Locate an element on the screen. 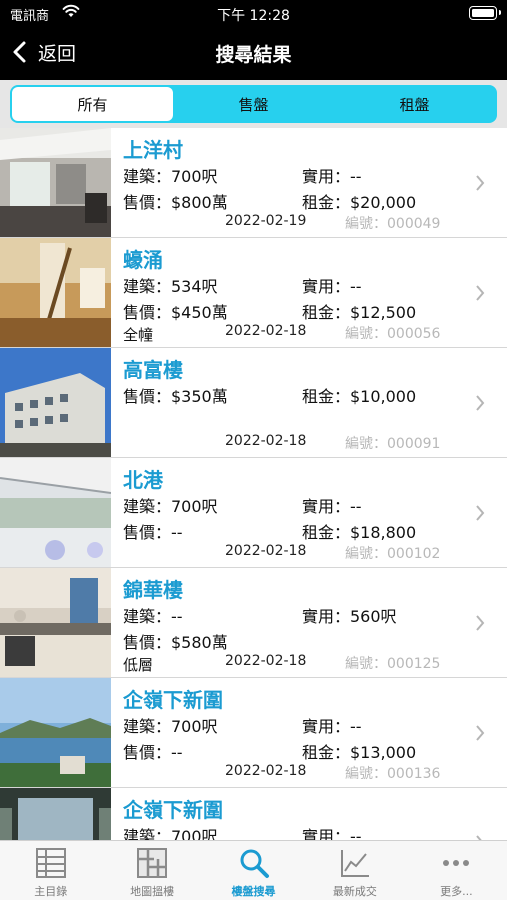 The image size is (507, 900). segment-rent: 租盤 is located at coordinates (414, 104).